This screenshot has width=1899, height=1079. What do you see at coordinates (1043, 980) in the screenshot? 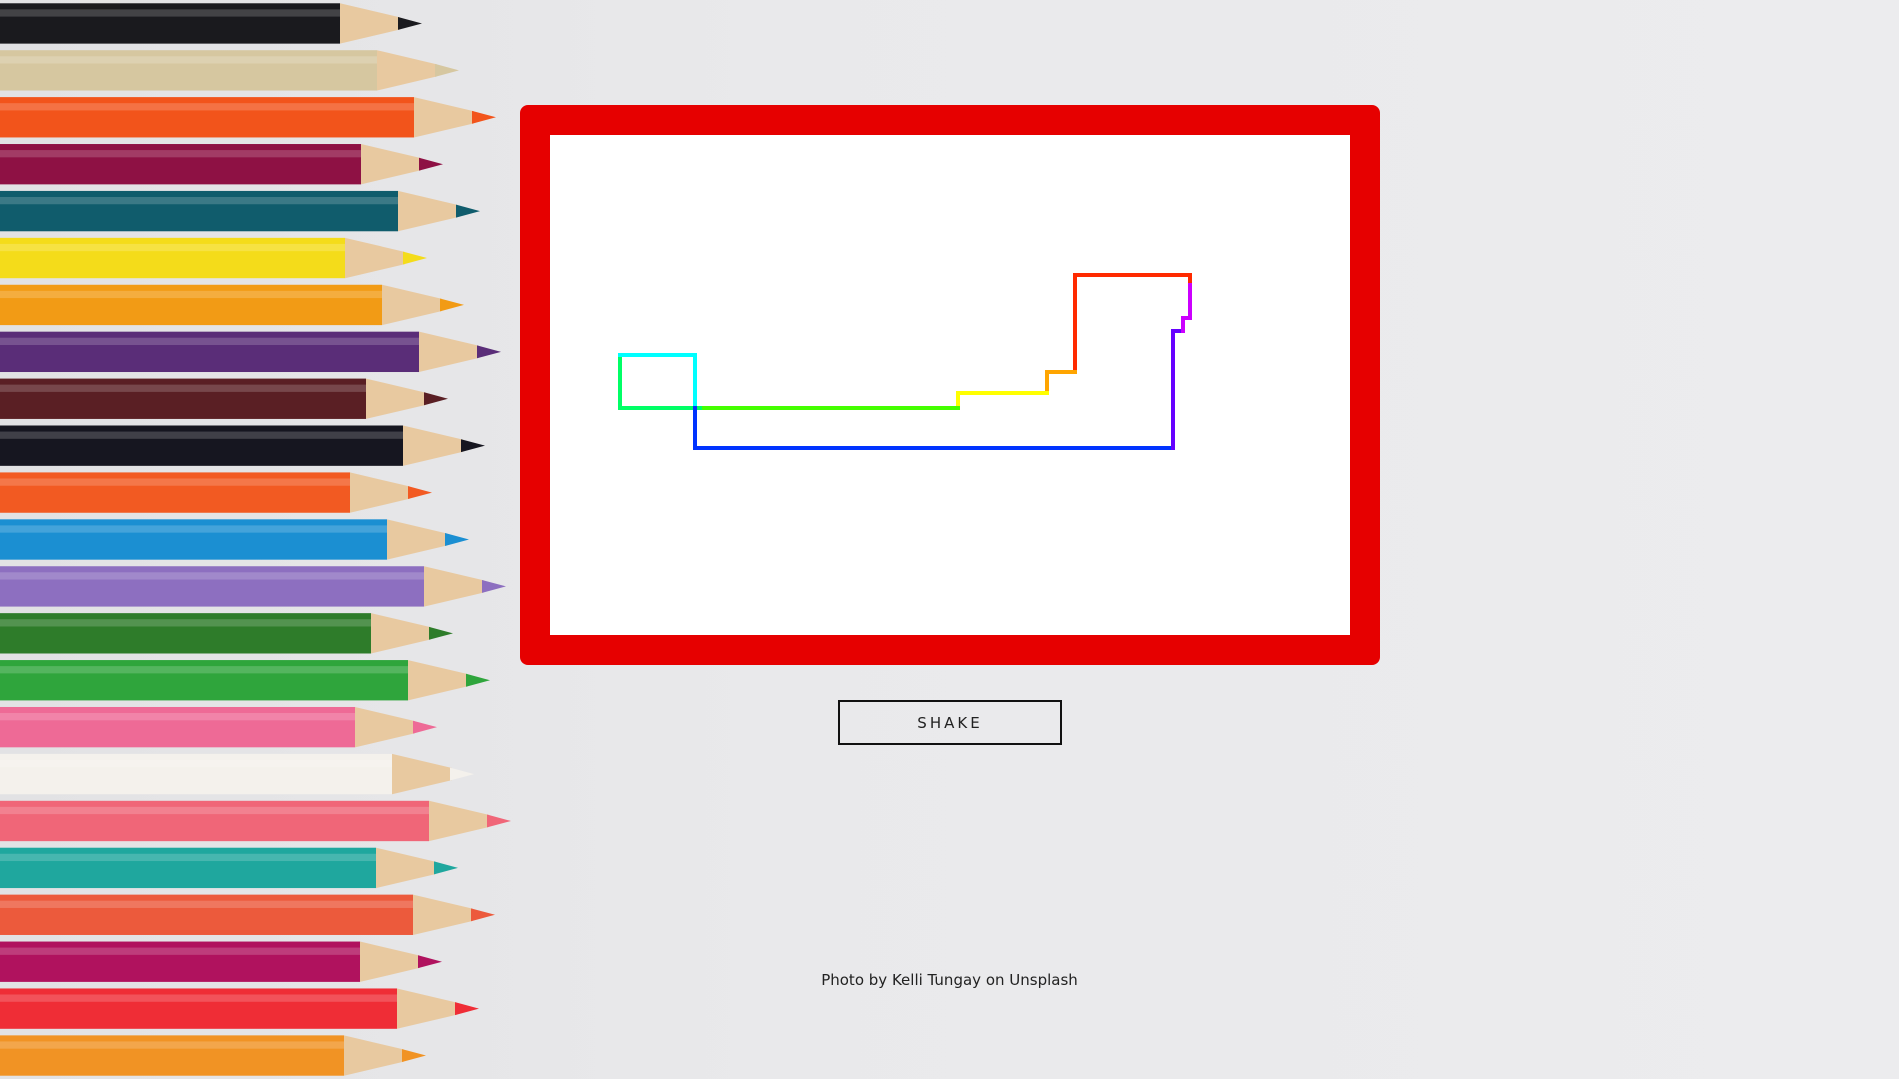
I see `credit-source-link: Unsplash` at bounding box center [1043, 980].